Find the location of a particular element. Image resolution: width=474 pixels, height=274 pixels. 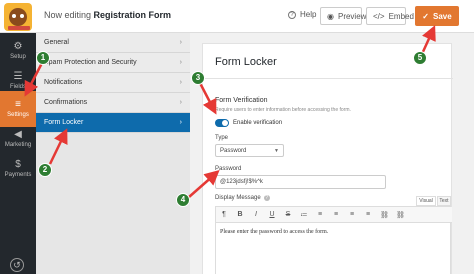

chevron-down-icon: ▼ is located at coordinates (276, 151).